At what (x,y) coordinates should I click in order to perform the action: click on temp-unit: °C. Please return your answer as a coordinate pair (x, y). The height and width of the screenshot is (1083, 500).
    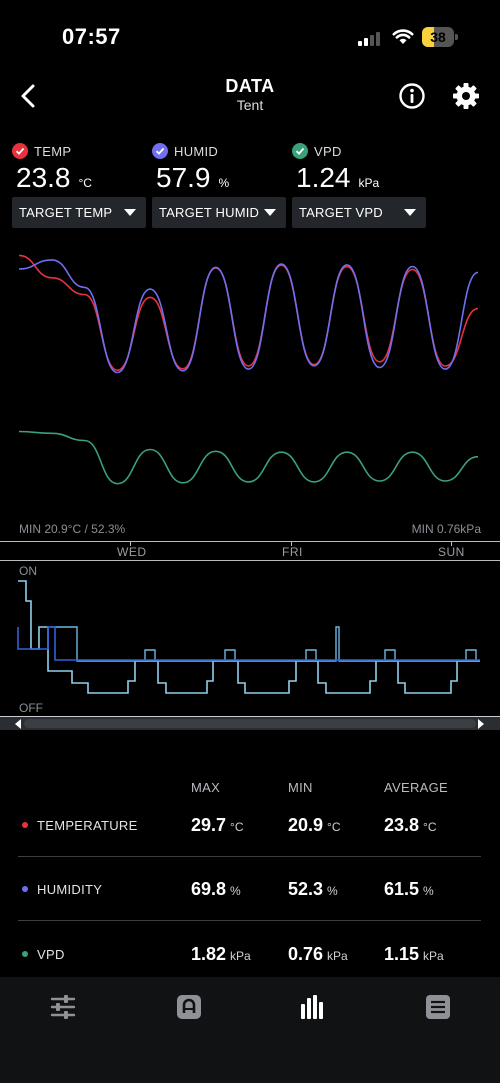
    Looking at the image, I should click on (85, 183).